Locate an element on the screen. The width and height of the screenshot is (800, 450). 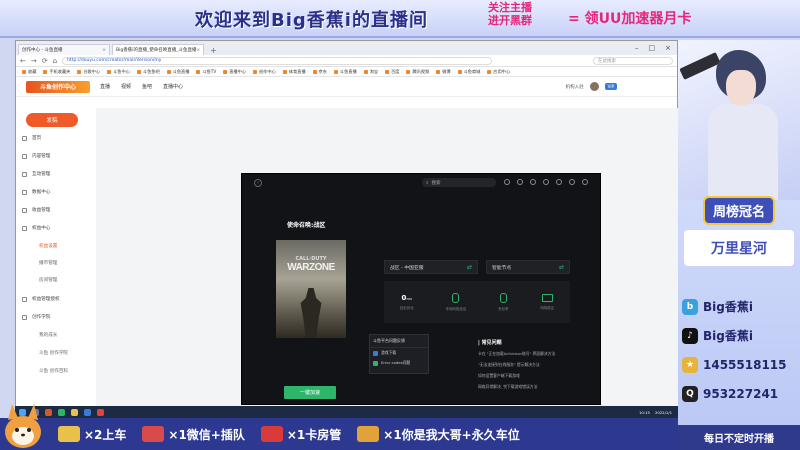
nav-item: 直播中心 is located at coordinates (173, 86).